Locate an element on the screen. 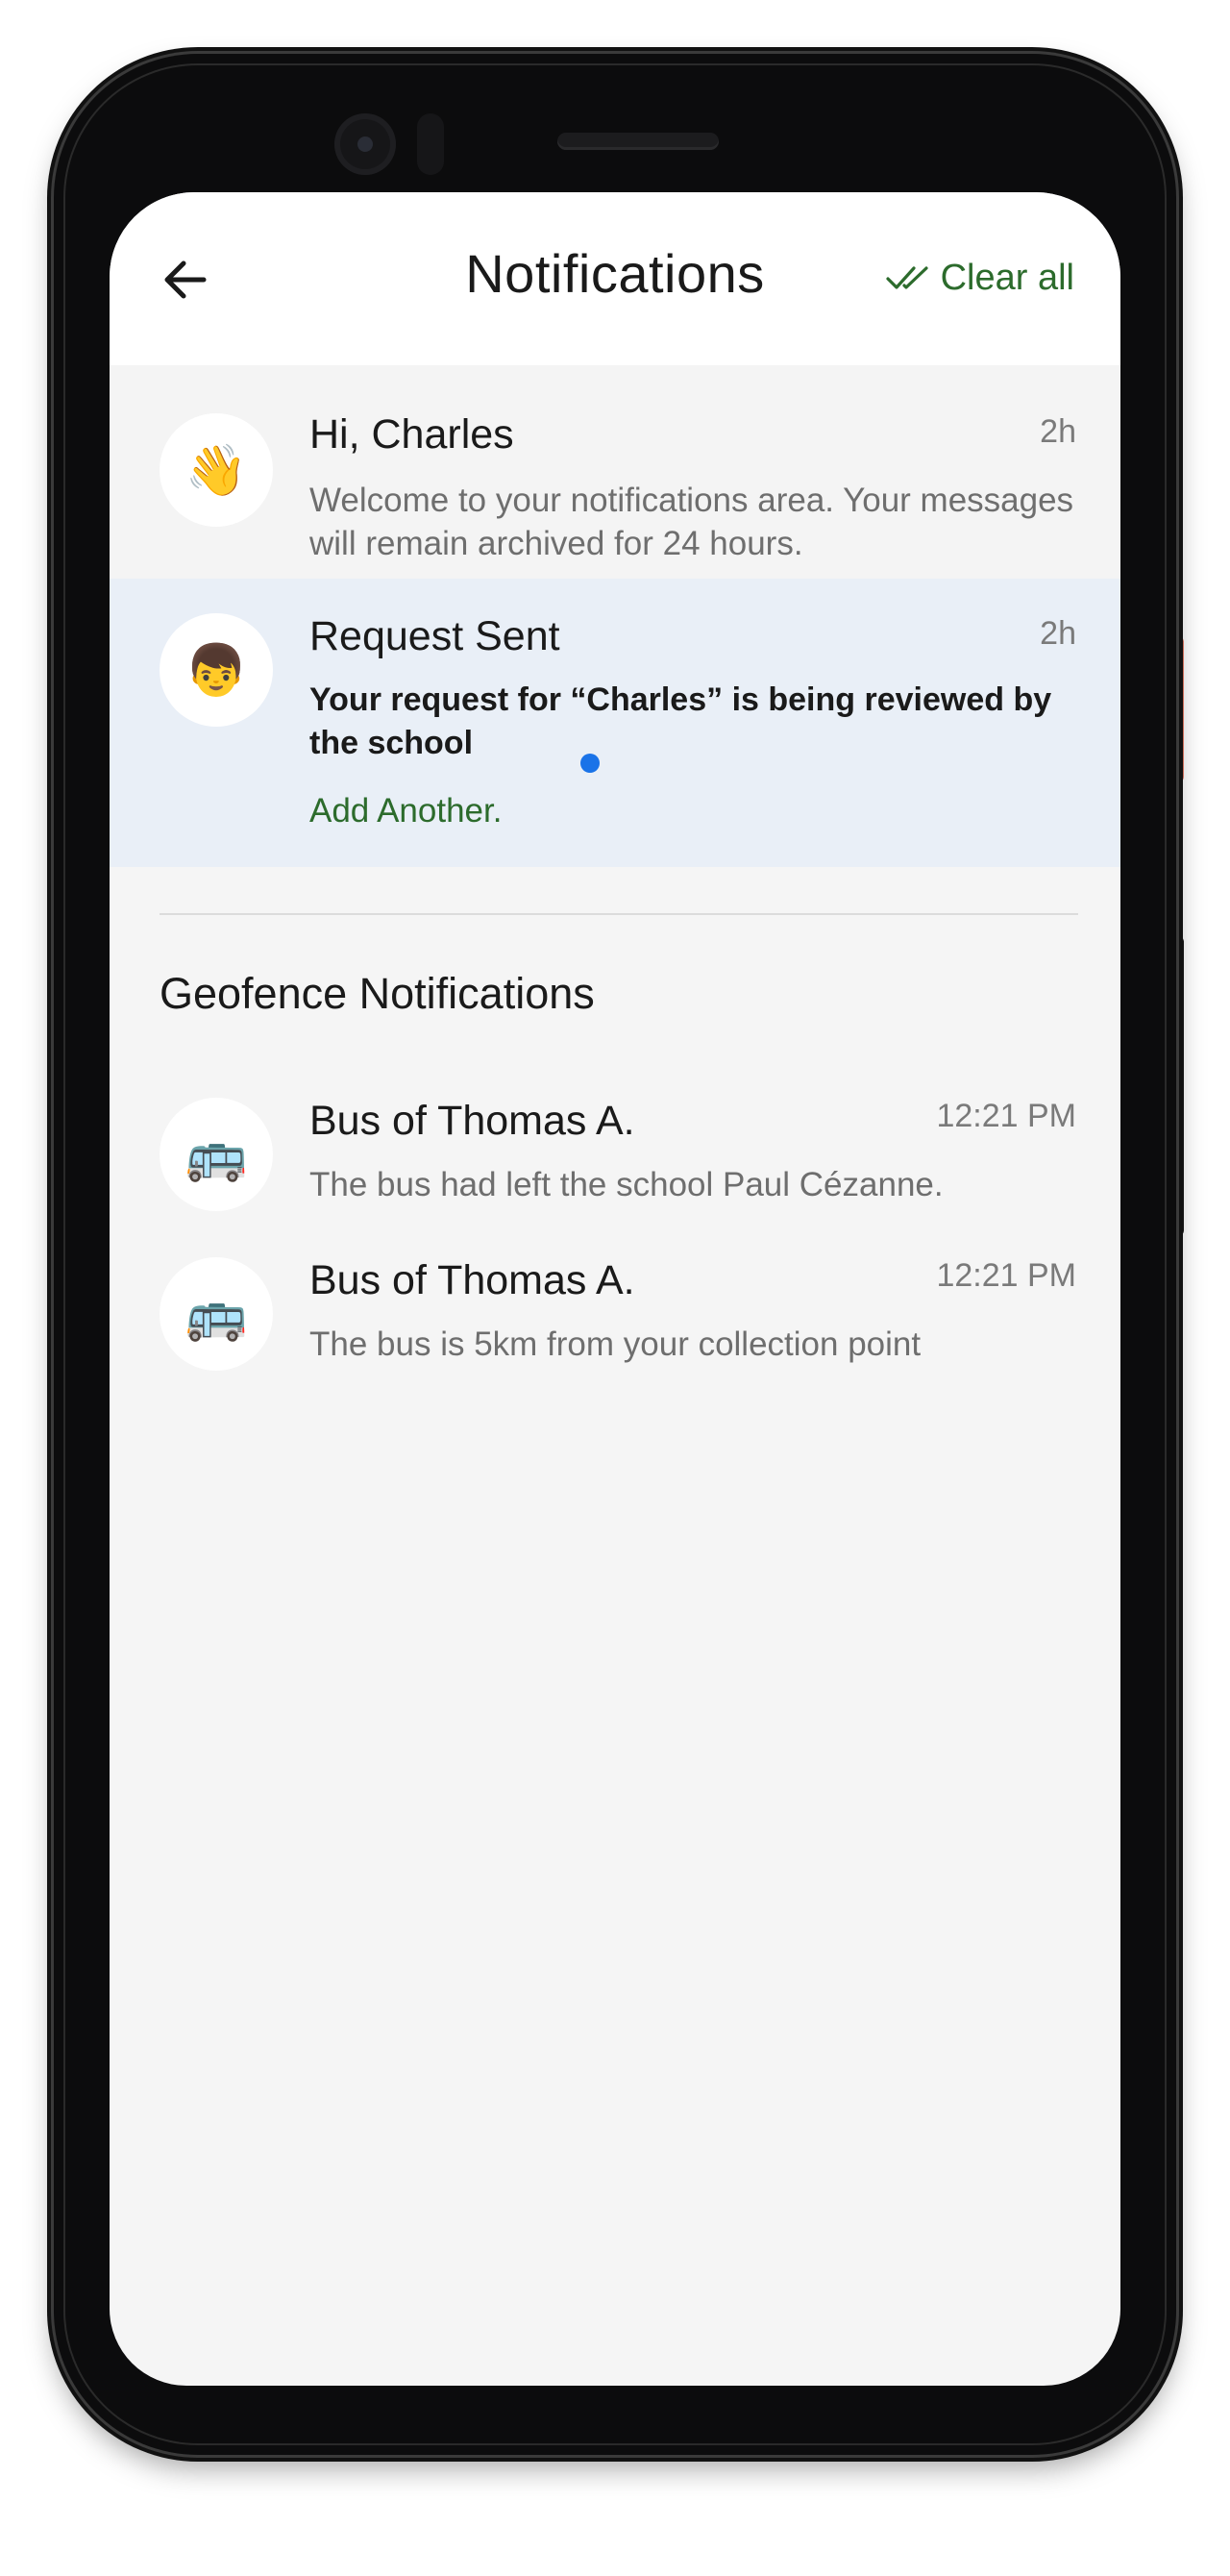  earpiece-speaker is located at coordinates (638, 141).